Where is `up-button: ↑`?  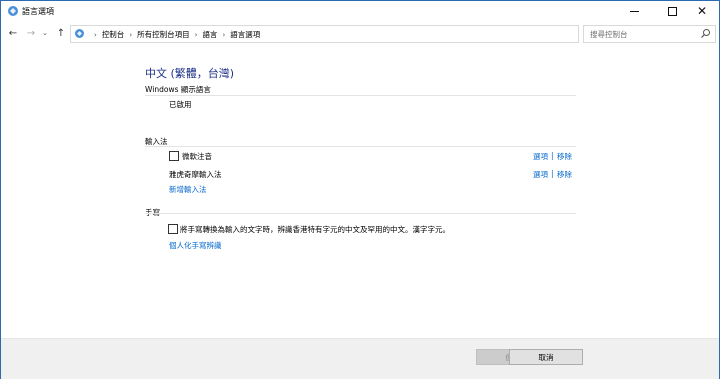 up-button: ↑ is located at coordinates (61, 33).